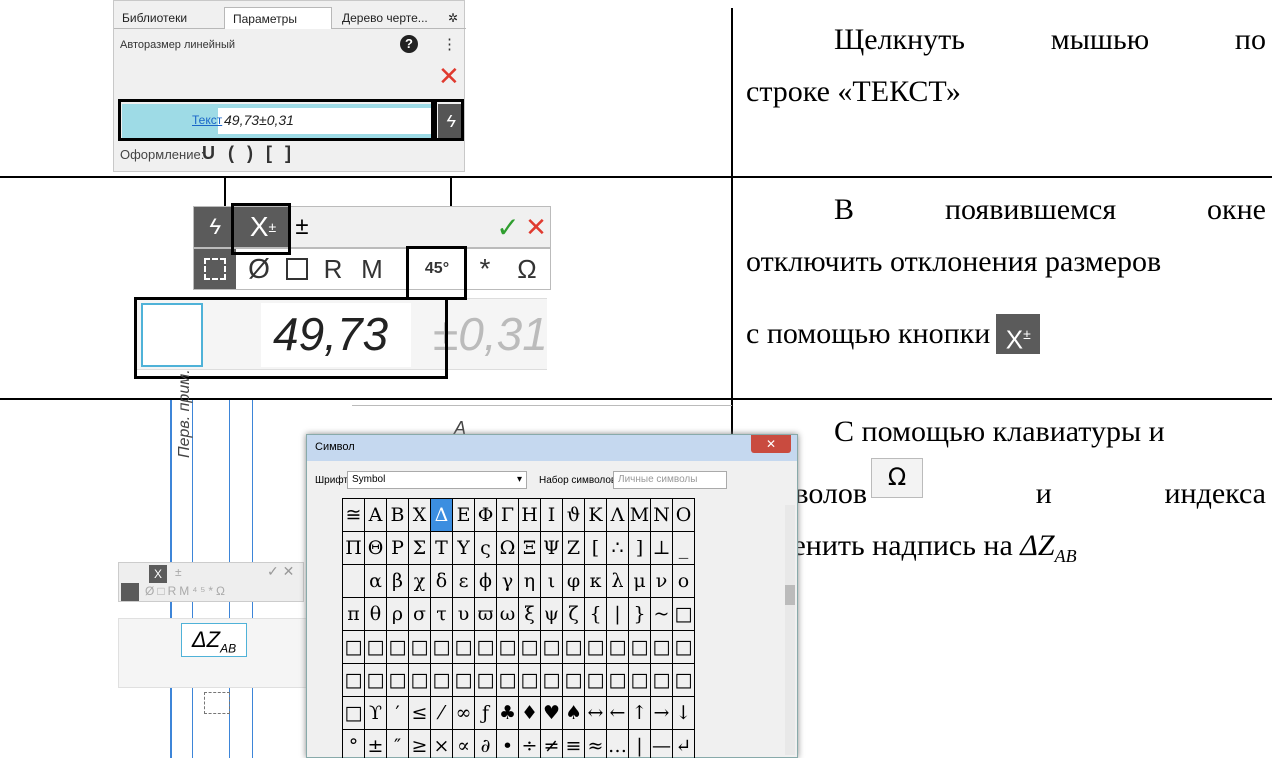 This screenshot has height=758, width=1272. I want to click on symbol-cell: ÷, so click(529, 743).